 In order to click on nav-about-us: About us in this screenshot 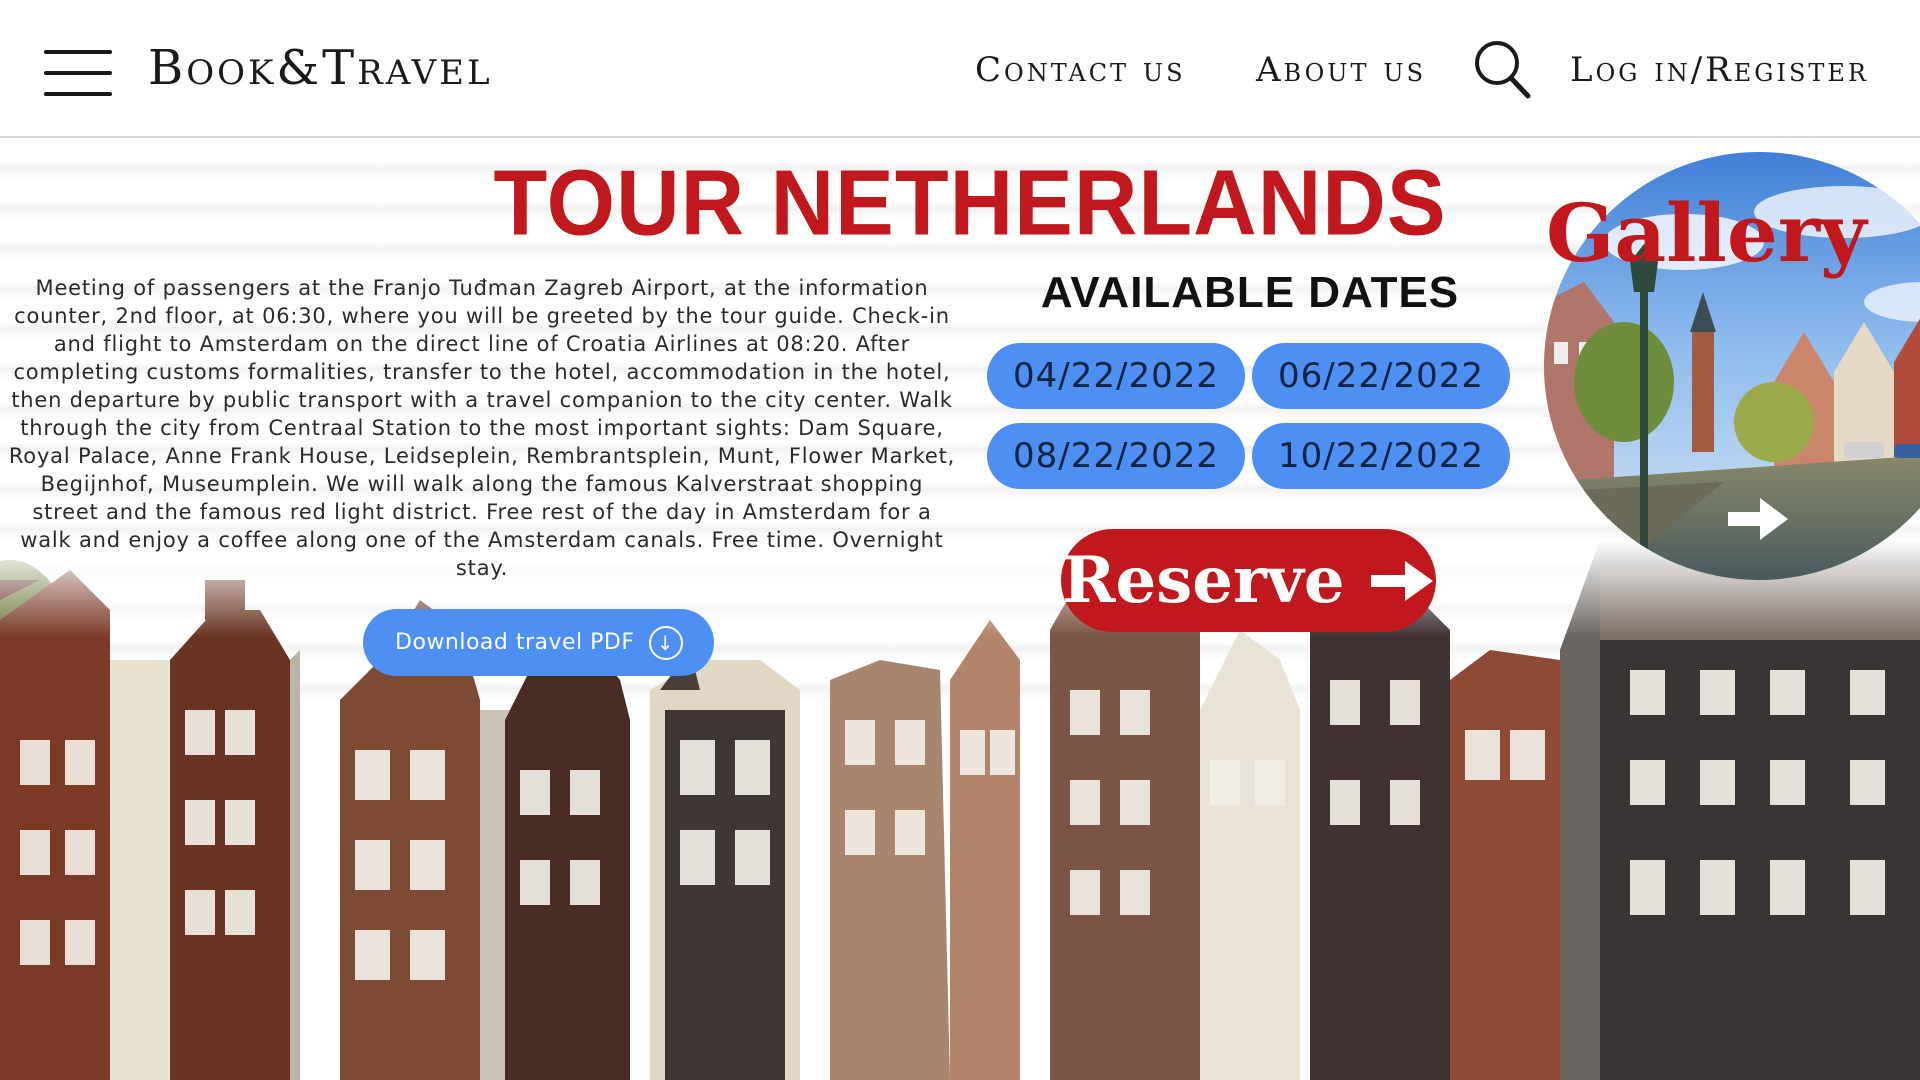, I will do `click(1341, 70)`.